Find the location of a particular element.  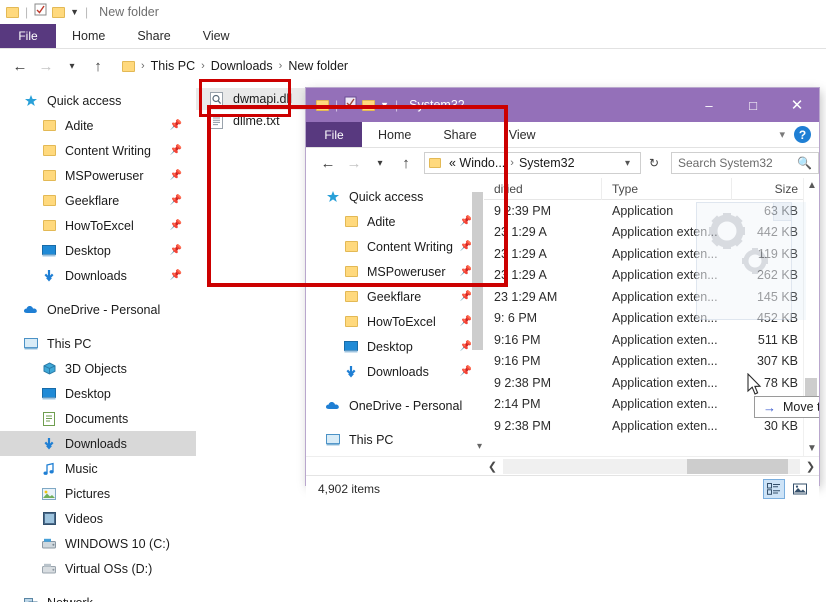

list-horizontal-scrollbar: ❮ ❯ is located at coordinates (562, 465).